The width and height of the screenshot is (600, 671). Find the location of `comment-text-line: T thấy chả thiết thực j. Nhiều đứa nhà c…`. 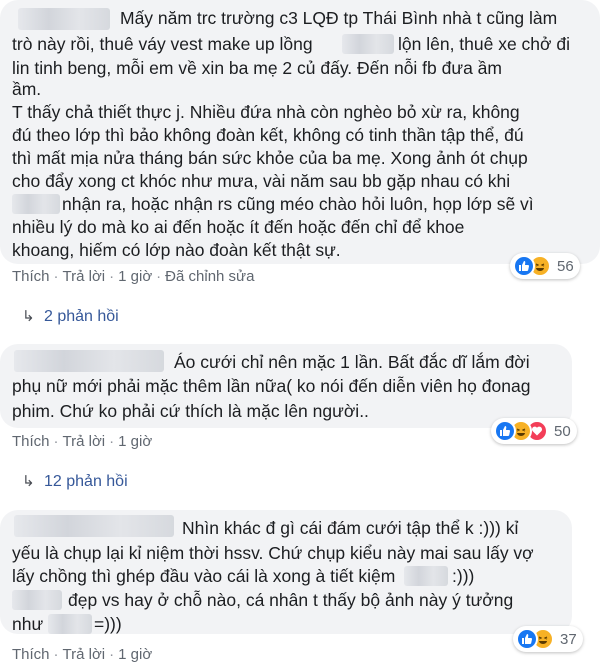

comment-text-line: T thấy chả thiết thực j. Nhiều đứa nhà c… is located at coordinates (266, 112).